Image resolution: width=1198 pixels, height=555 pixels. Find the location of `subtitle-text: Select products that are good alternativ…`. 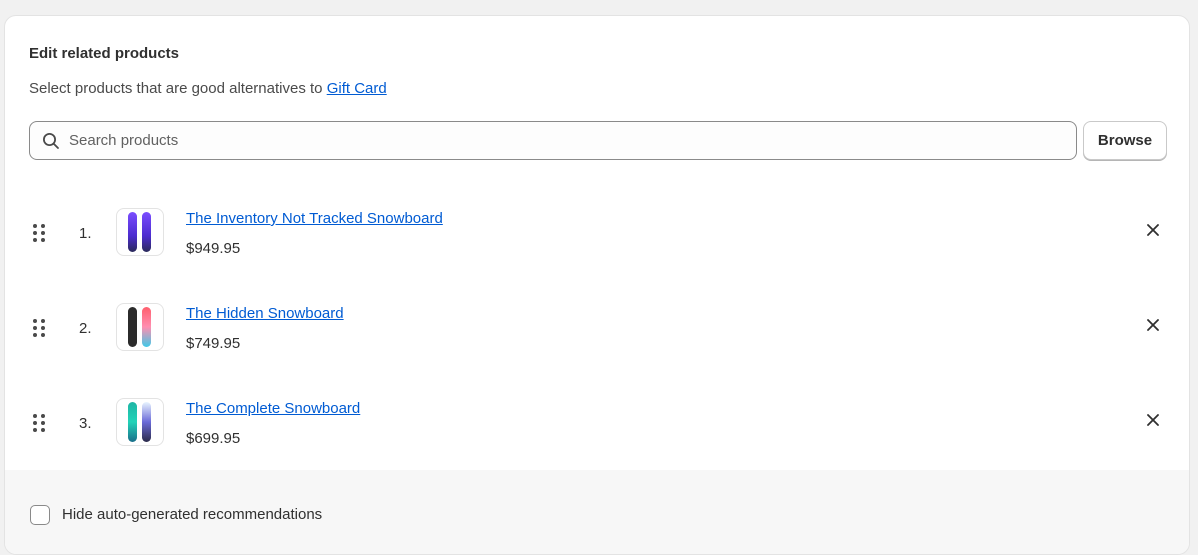

subtitle-text: Select products that are good alternativ… is located at coordinates (176, 88).